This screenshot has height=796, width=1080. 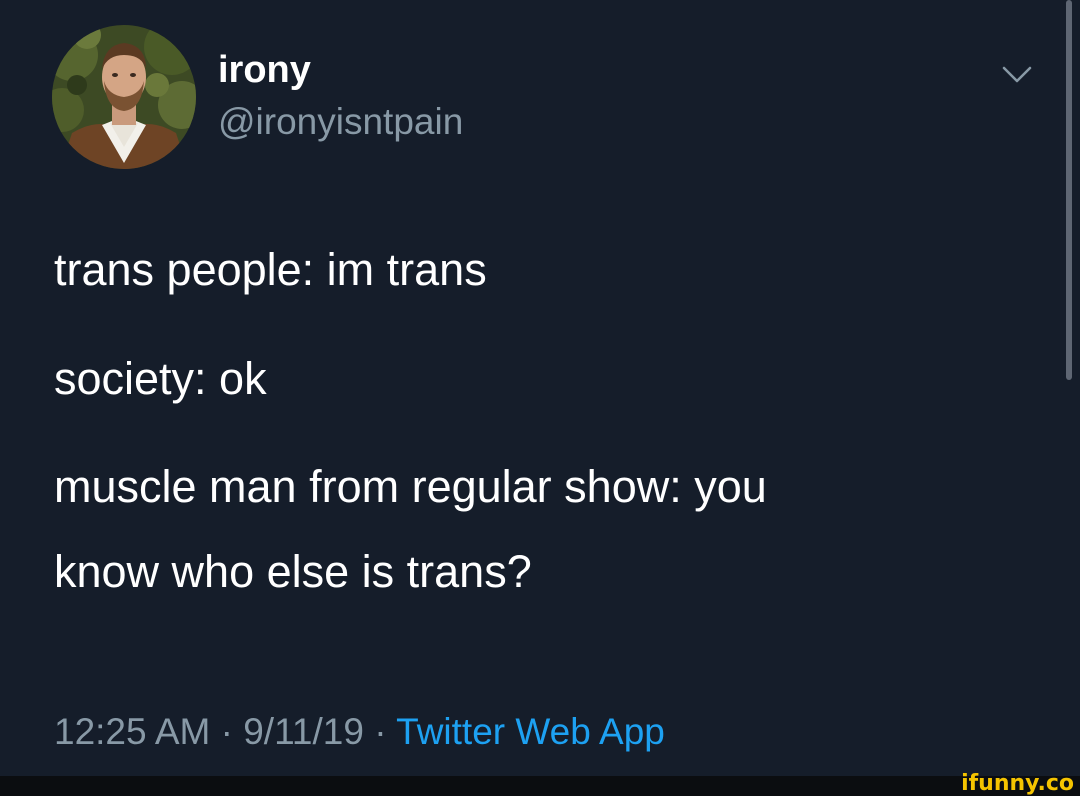 I want to click on tweet-text-line: muscle man from regular show: you, so click(x=410, y=486).